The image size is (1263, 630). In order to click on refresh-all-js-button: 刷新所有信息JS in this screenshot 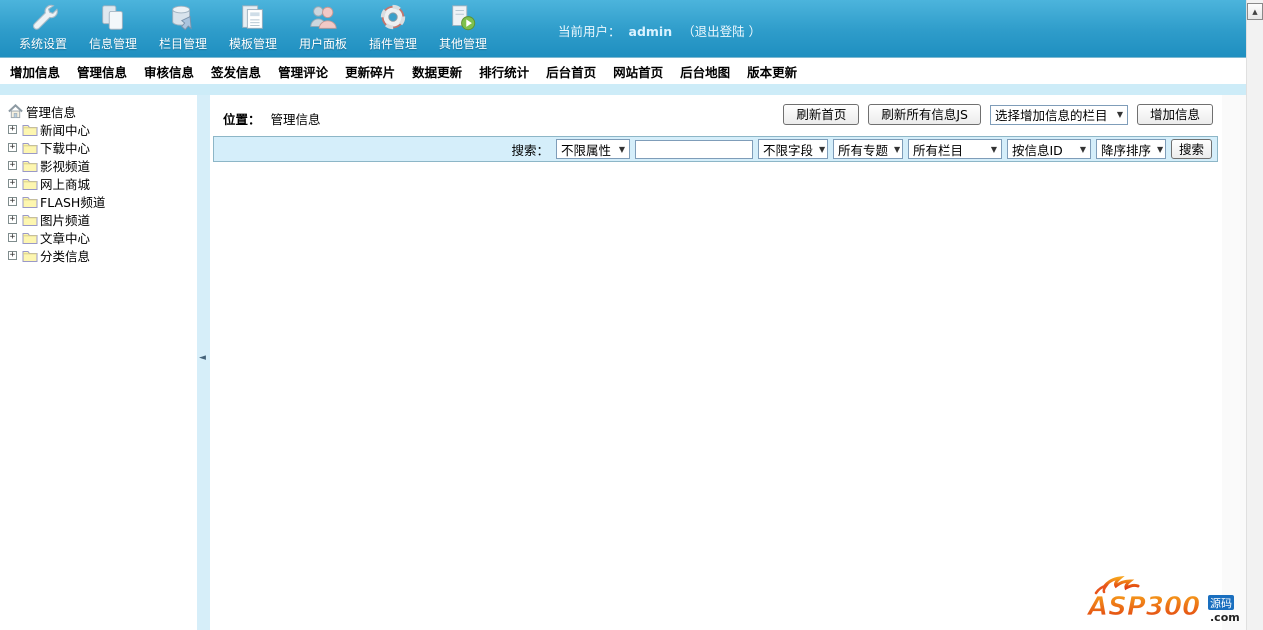, I will do `click(924, 114)`.